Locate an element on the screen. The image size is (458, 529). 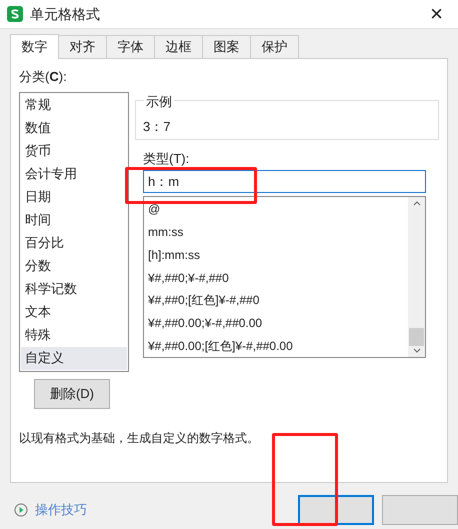
delete-button: 删除(D) is located at coordinates (72, 393).